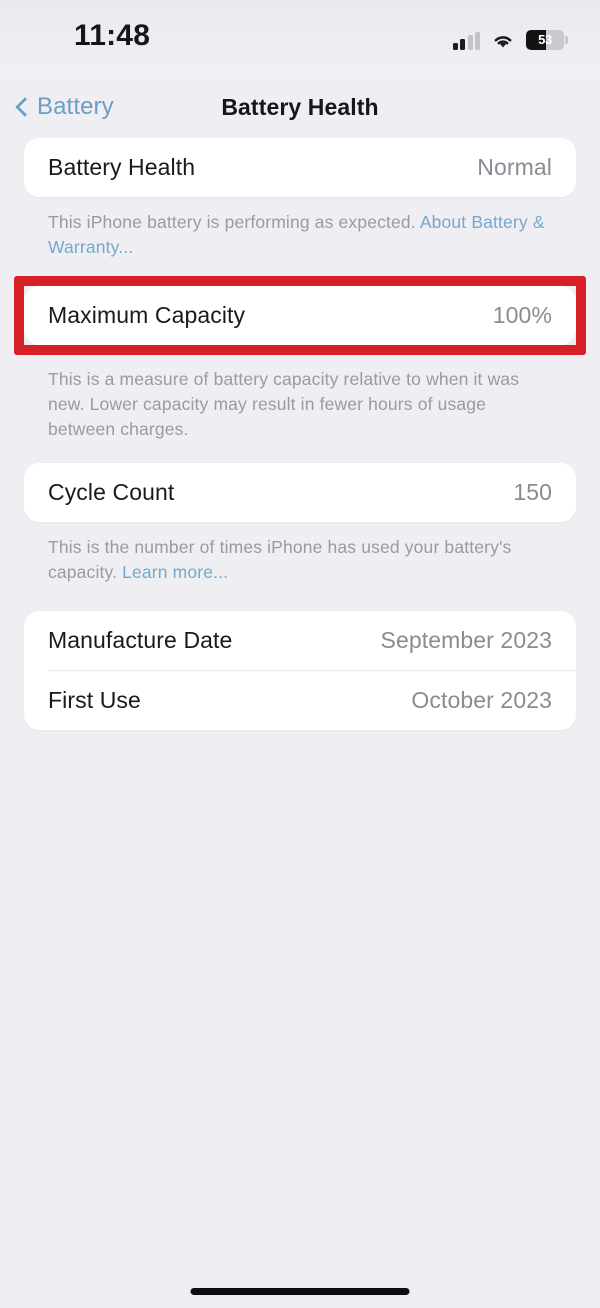 The image size is (600, 1308). Describe the element at coordinates (300, 107) in the screenshot. I see `navigation-bar: Battery Battery Health` at that location.